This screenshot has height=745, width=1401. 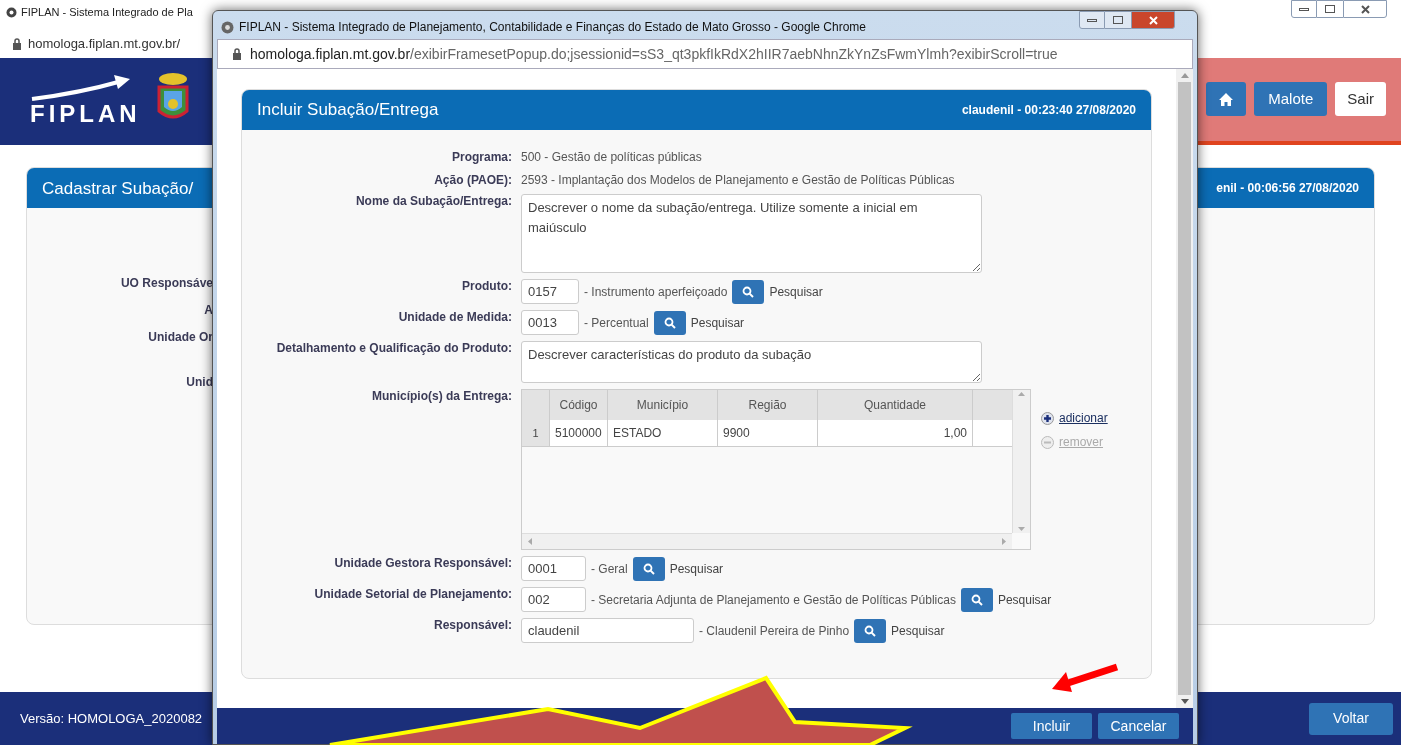 I want to click on card-title: Cadastrar Subação/, so click(x=118, y=188).